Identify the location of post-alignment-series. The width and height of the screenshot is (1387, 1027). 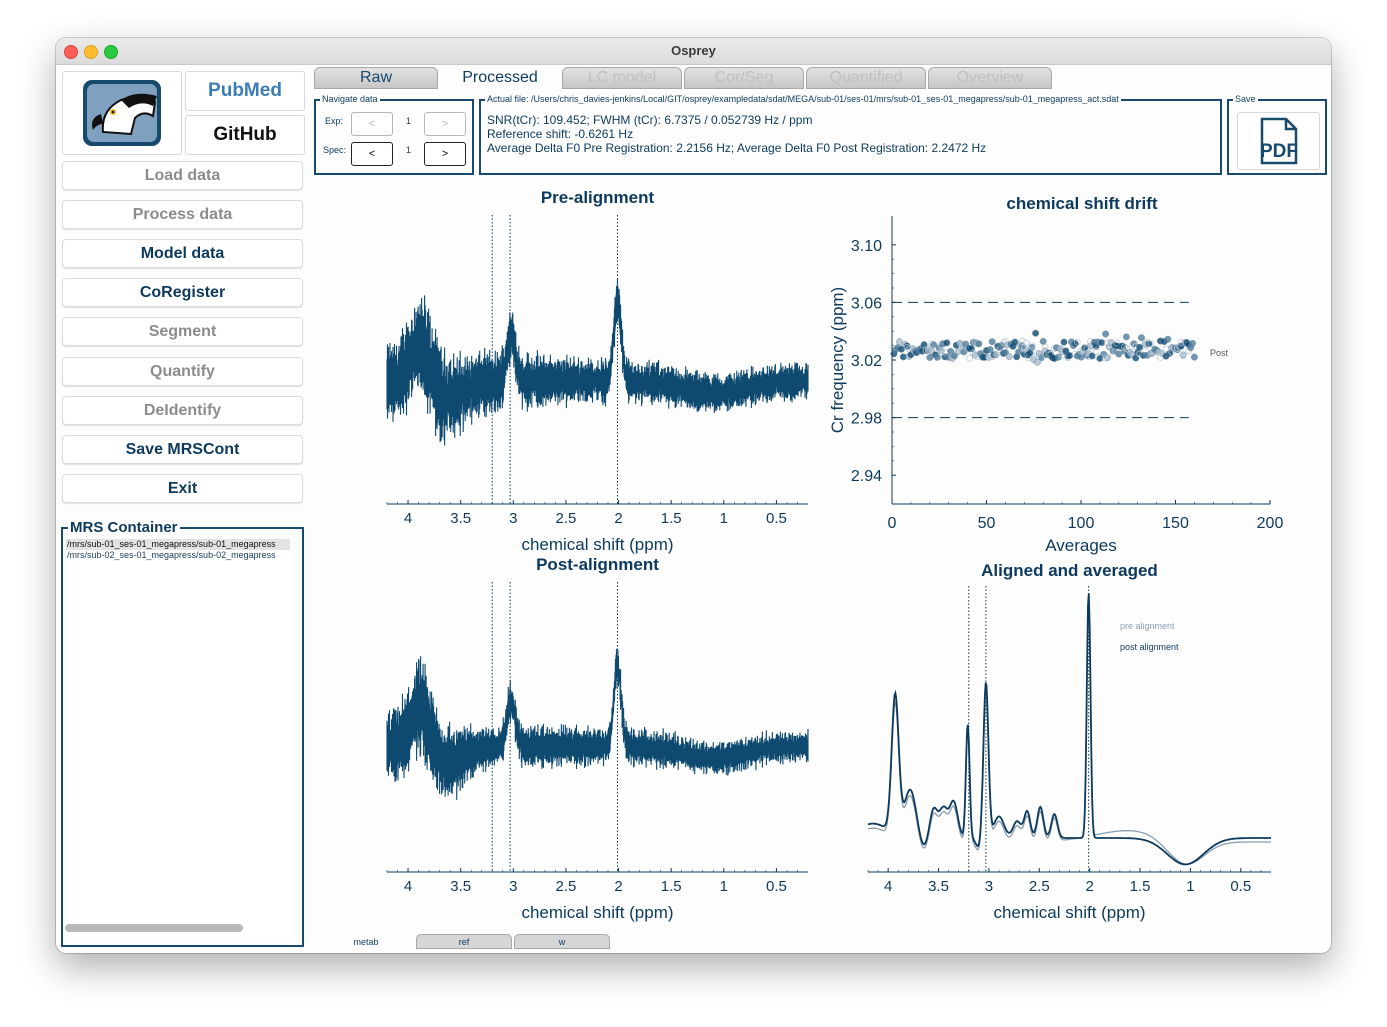
(1069, 729).